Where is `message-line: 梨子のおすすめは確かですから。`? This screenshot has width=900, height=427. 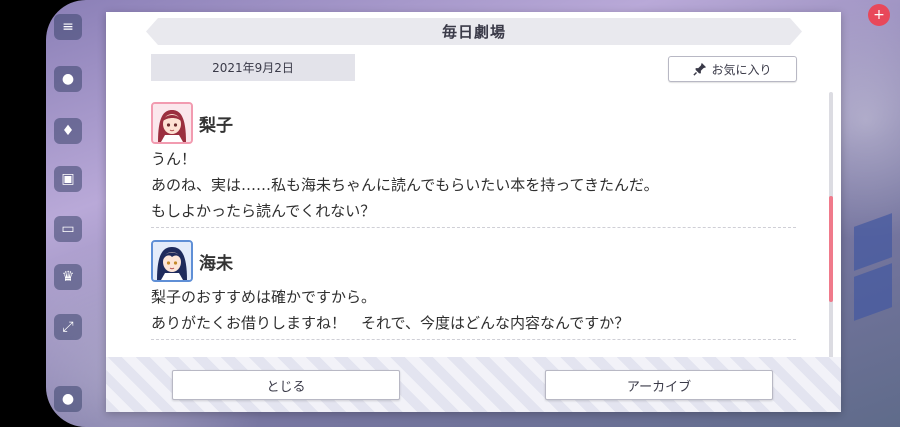 message-line: 梨子のおすすめは確かですから。 is located at coordinates (264, 297).